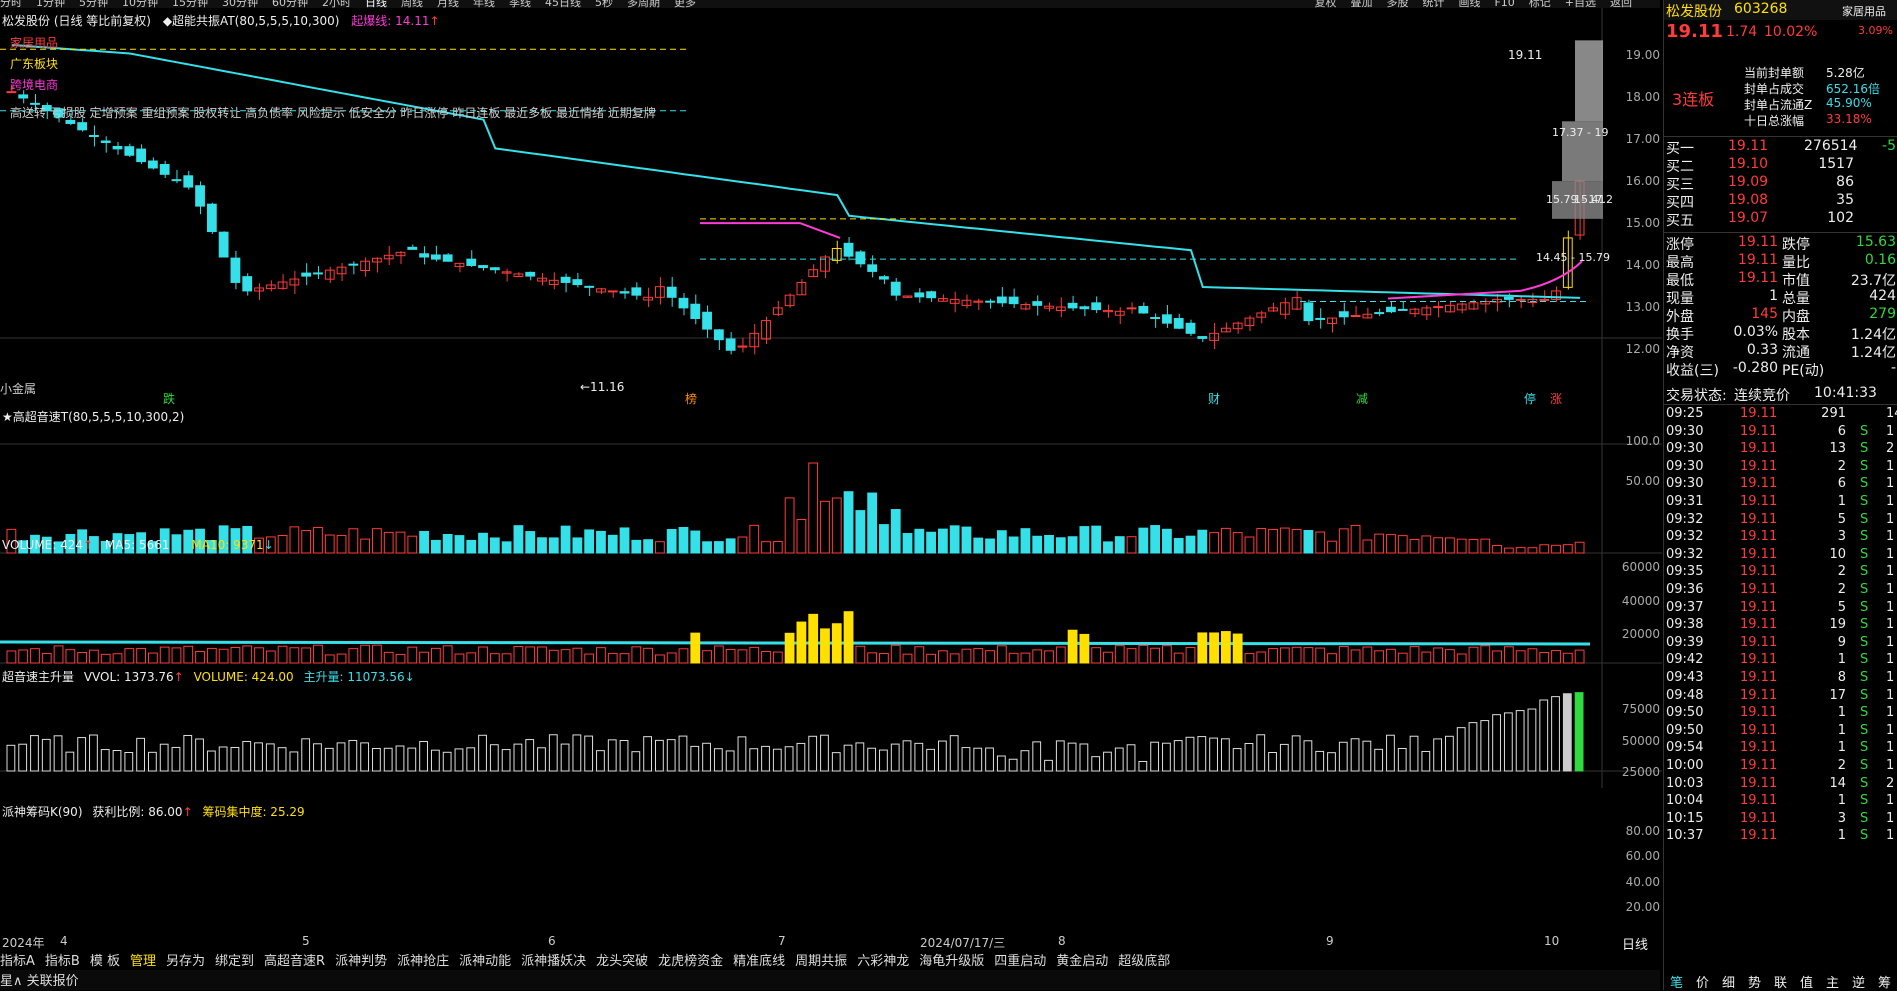  What do you see at coordinates (1680, 299) in the screenshot?
I see `stat-key: 现量` at bounding box center [1680, 299].